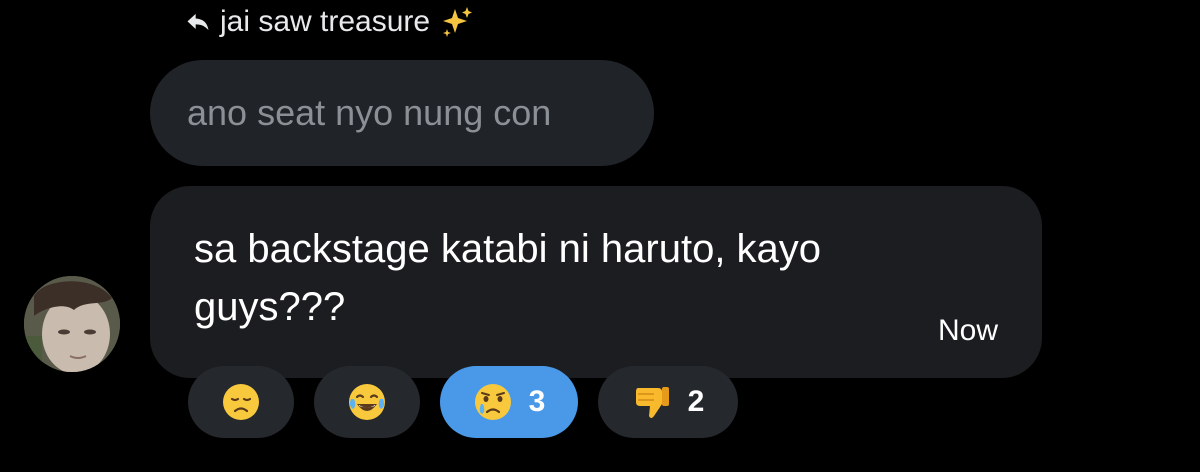 The height and width of the screenshot is (472, 1200). What do you see at coordinates (198, 22) in the screenshot?
I see `reply-arrow-icon` at bounding box center [198, 22].